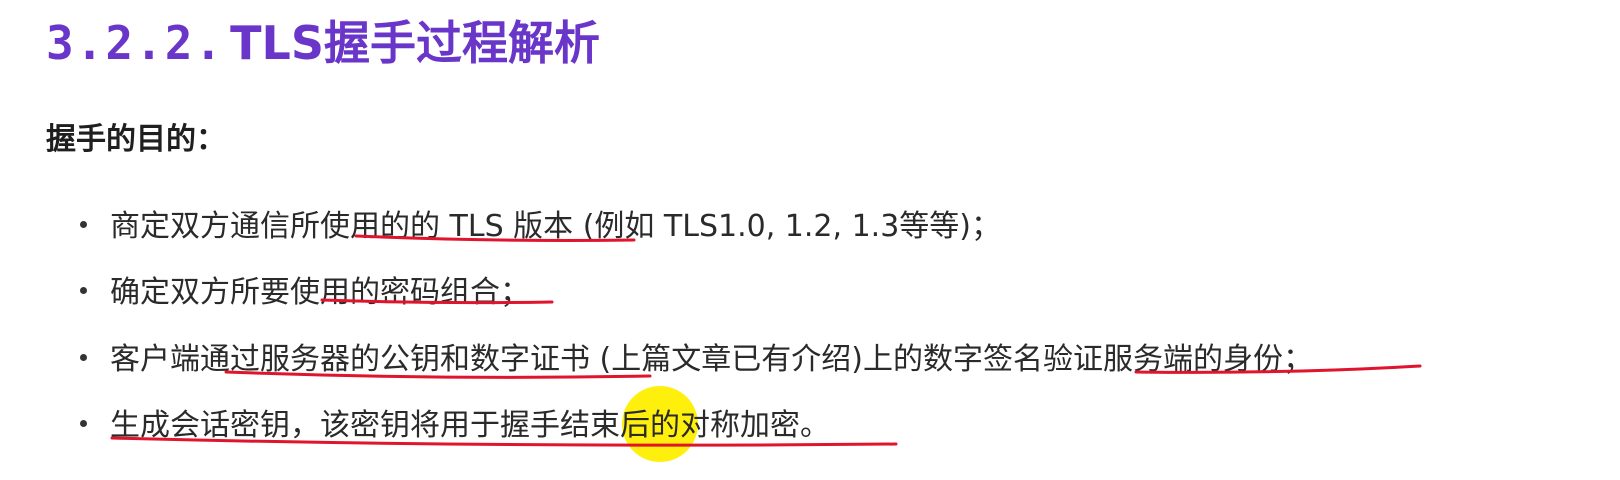 The width and height of the screenshot is (1620, 480). What do you see at coordinates (415, 43) in the screenshot?
I see `section-title: TLS握手过程解析` at bounding box center [415, 43].